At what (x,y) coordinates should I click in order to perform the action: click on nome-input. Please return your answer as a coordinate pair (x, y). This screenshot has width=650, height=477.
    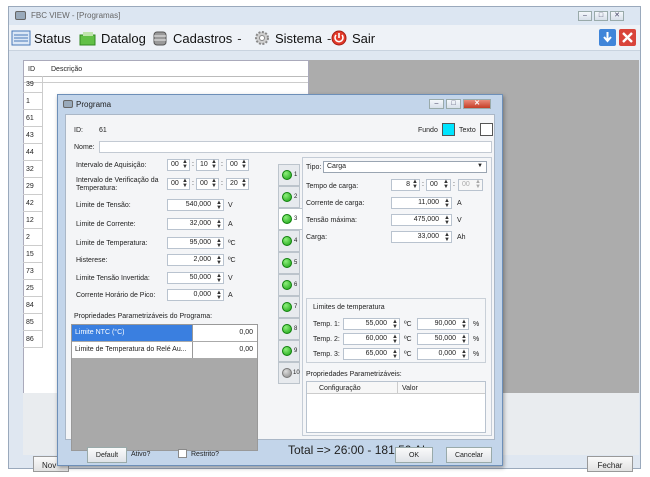
    Looking at the image, I should click on (295, 147).